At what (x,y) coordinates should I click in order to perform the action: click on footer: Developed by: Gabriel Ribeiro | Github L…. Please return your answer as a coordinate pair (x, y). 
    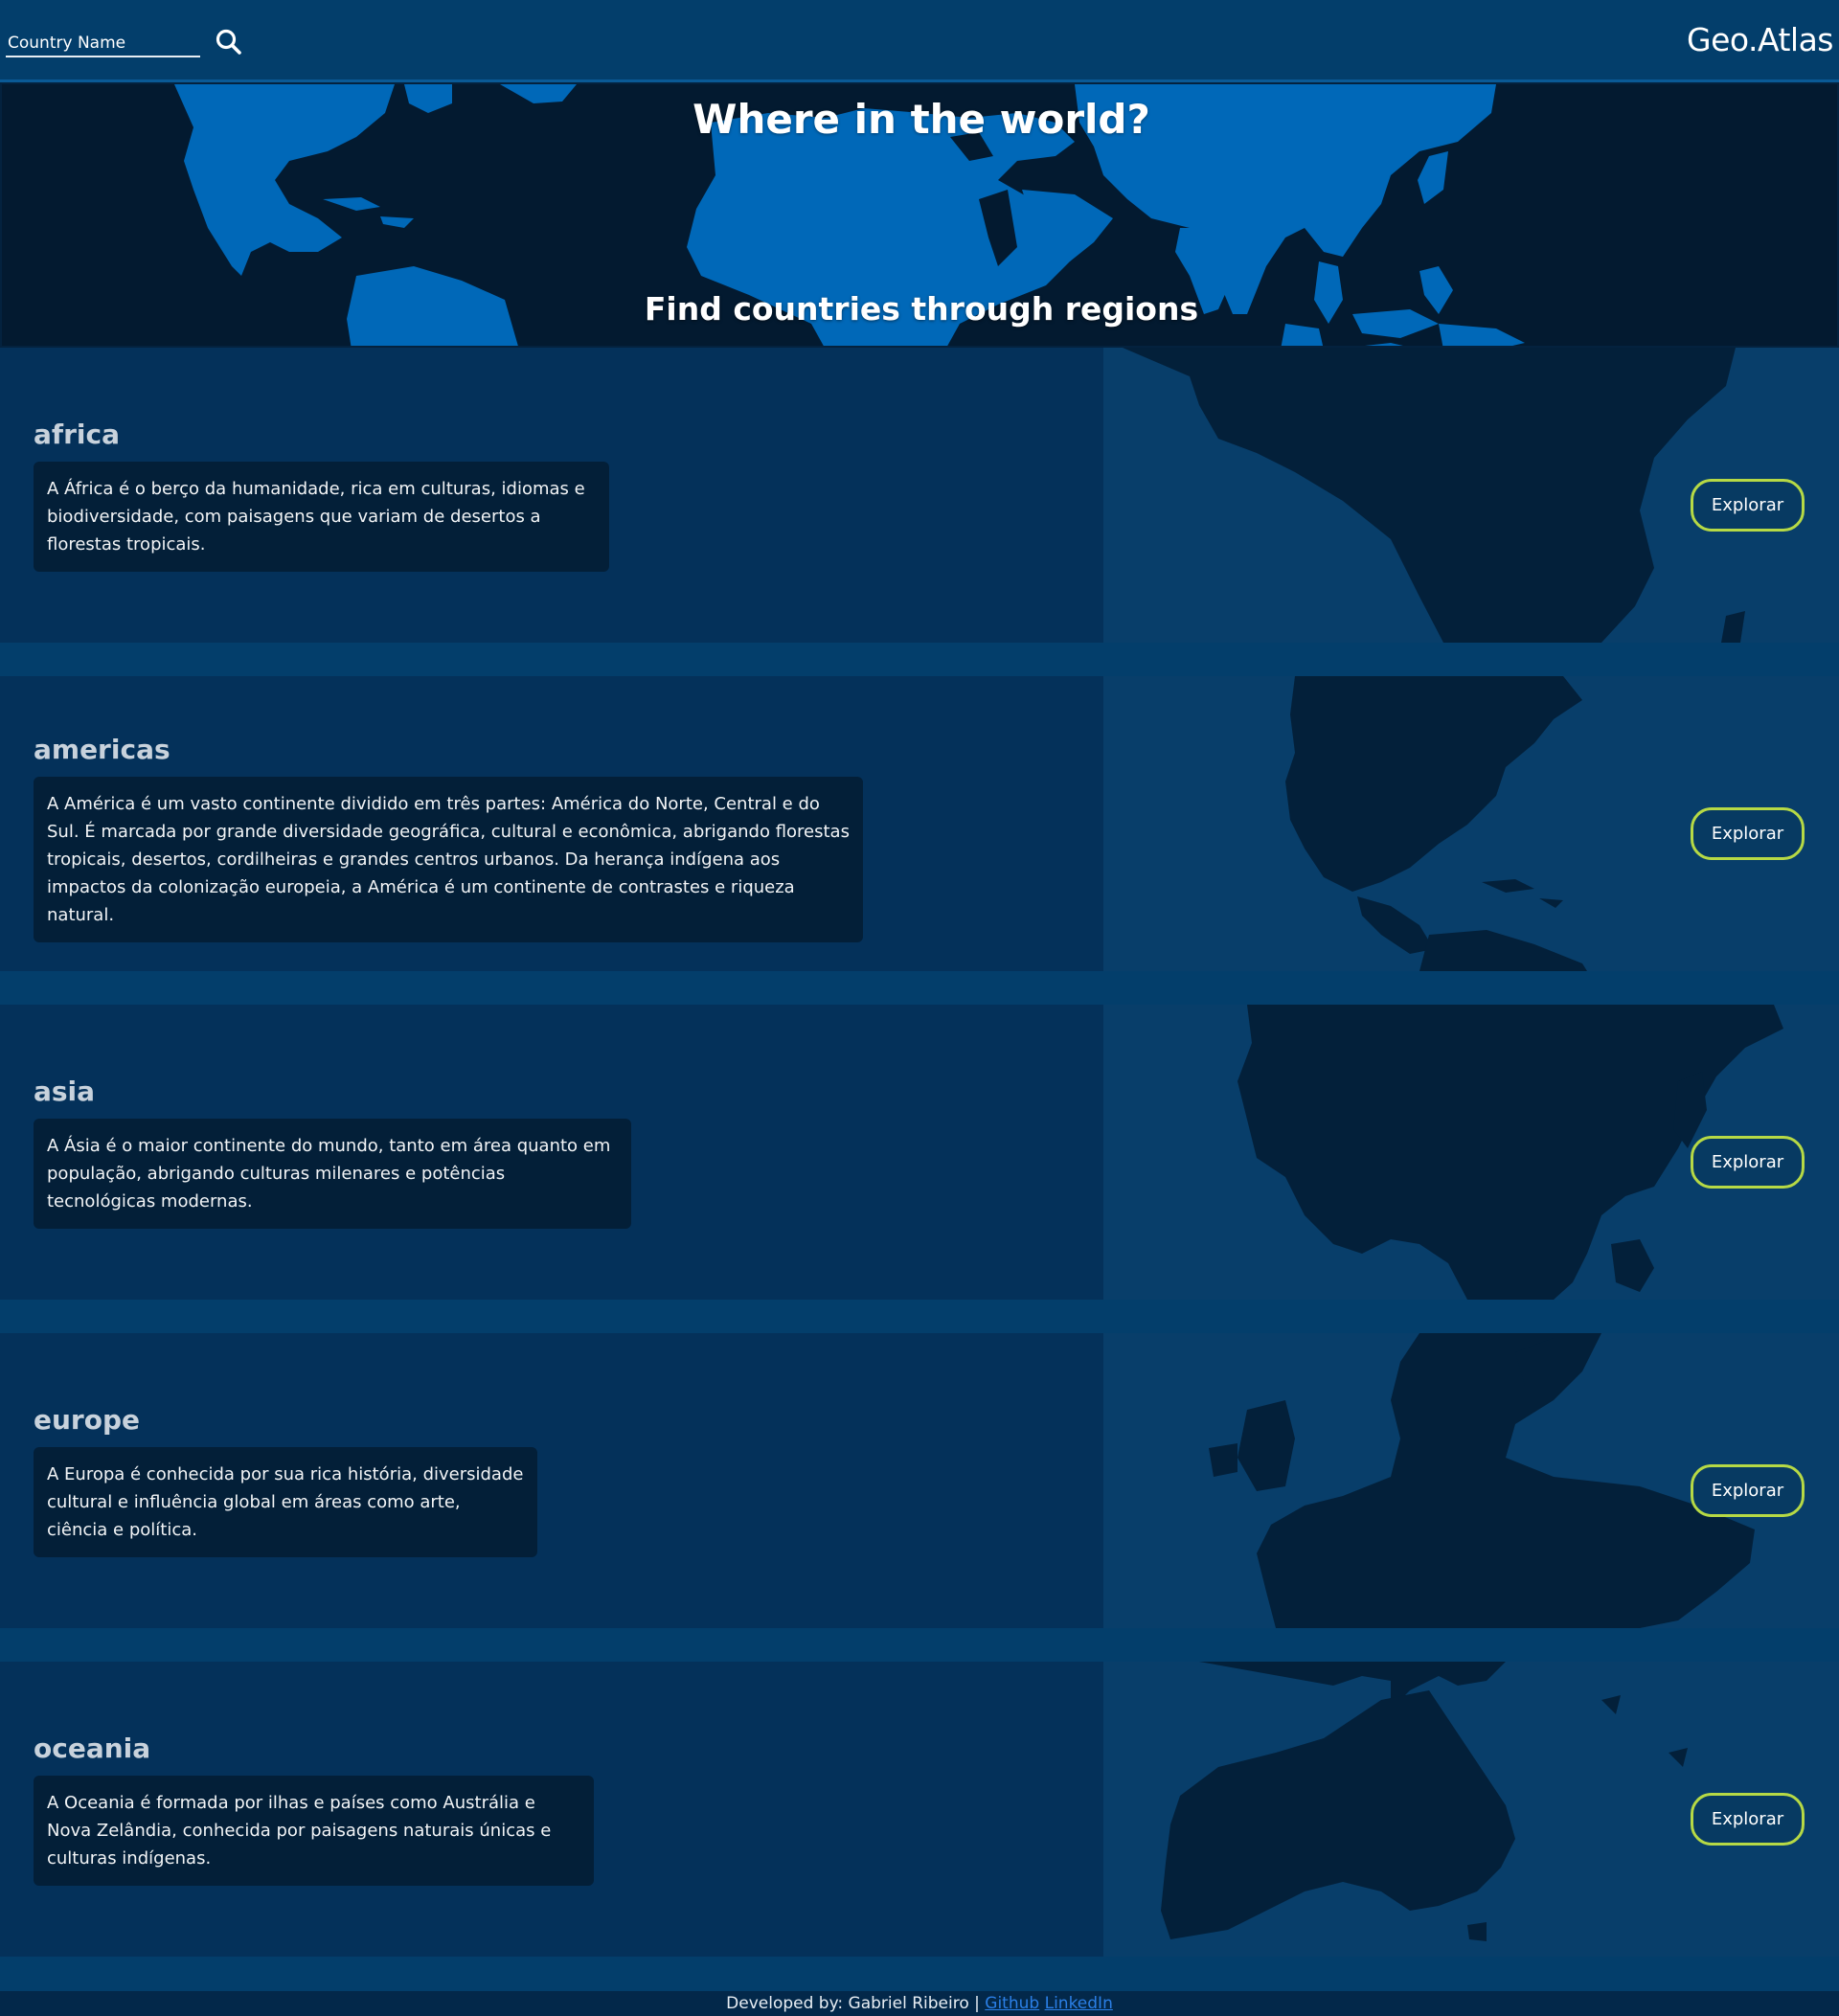
    Looking at the image, I should click on (919, 2004).